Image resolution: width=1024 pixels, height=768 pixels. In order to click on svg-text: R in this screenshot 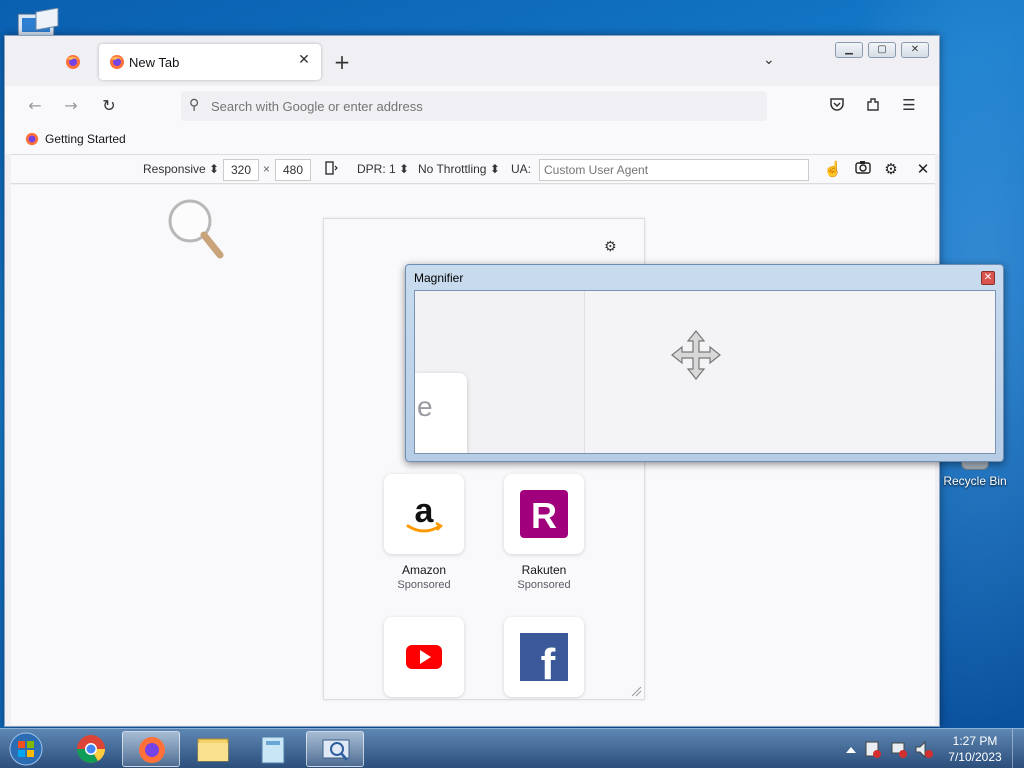, I will do `click(544, 515)`.